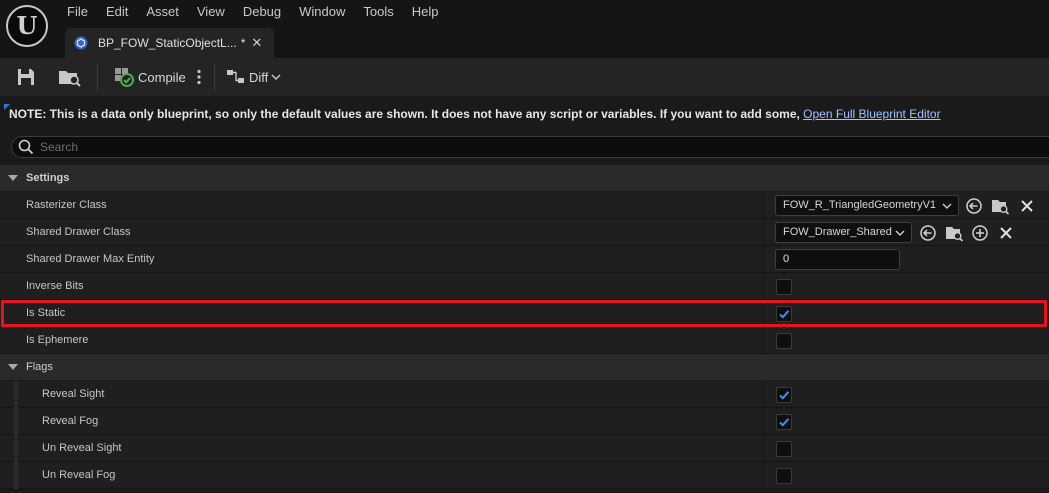  I want to click on menu-view: View, so click(211, 12).